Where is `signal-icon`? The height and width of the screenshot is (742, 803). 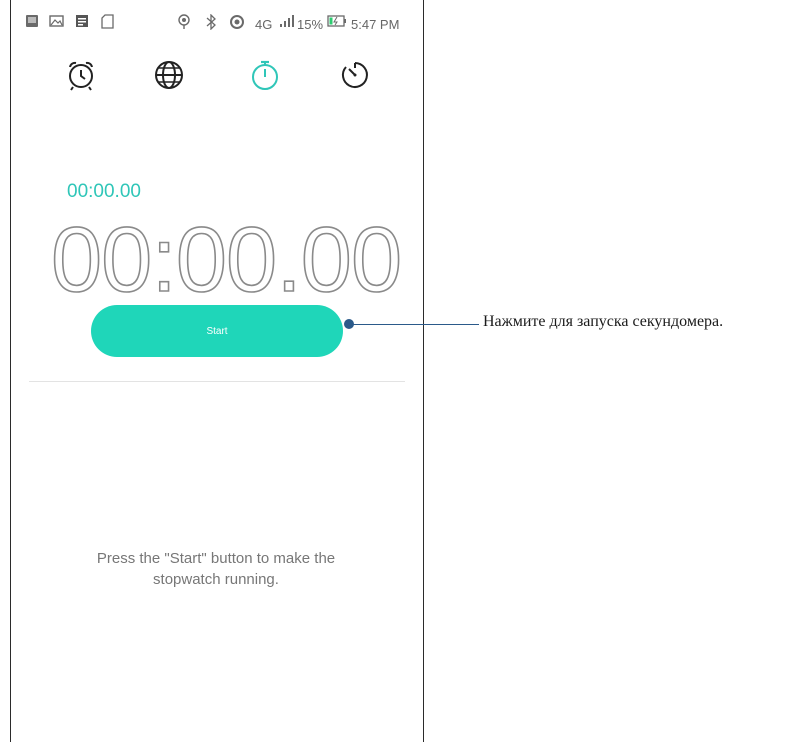 signal-icon is located at coordinates (287, 21).